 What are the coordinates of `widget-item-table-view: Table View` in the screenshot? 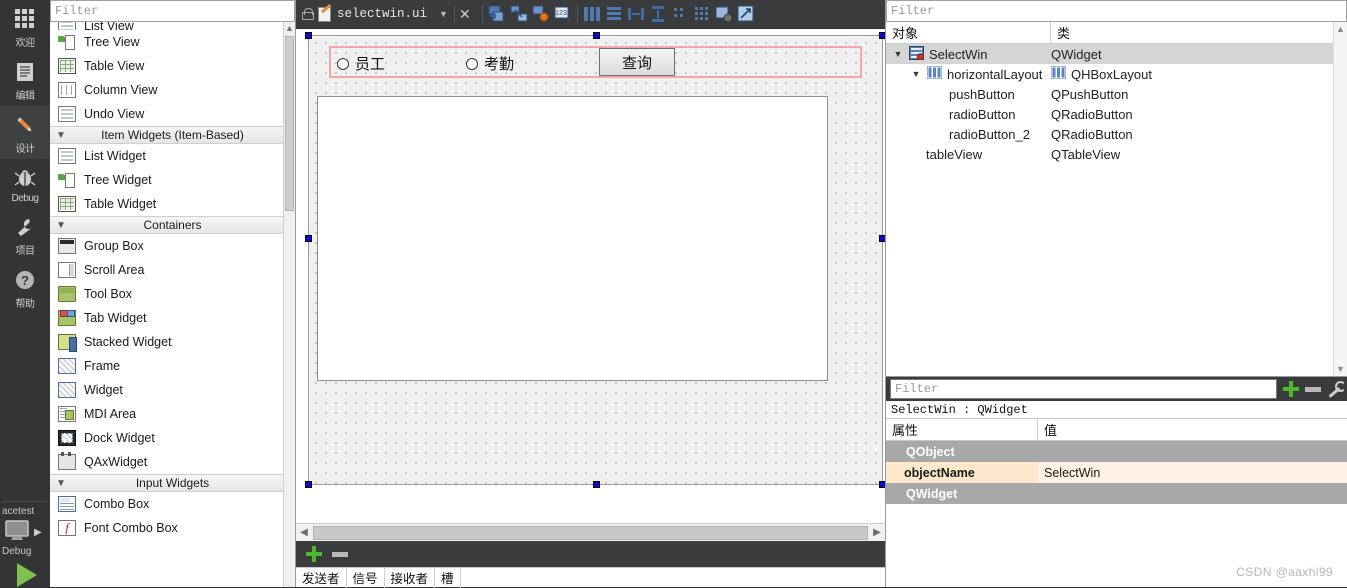 It's located at (172, 66).